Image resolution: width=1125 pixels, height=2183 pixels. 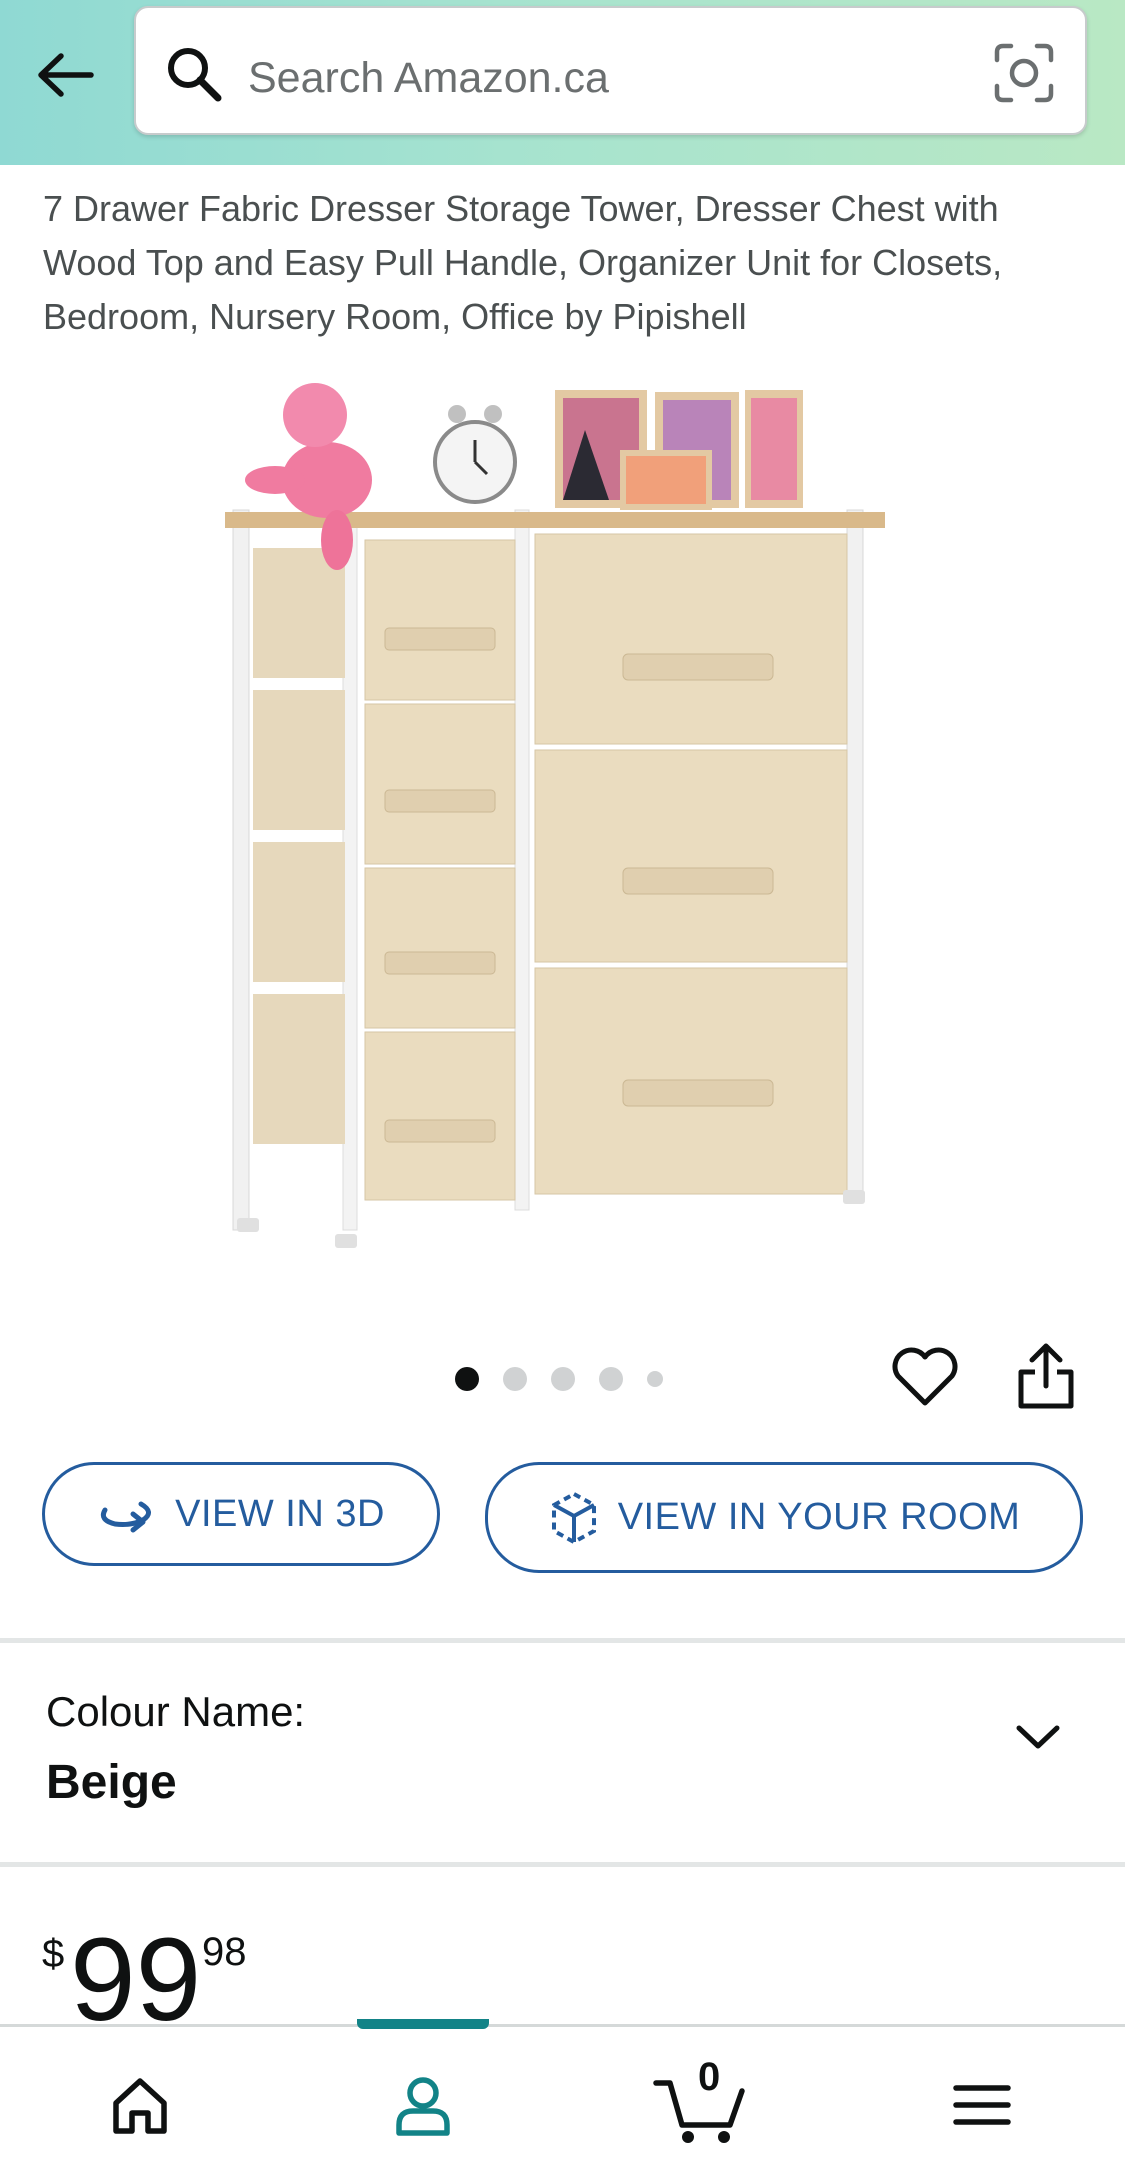 What do you see at coordinates (126, 1517) in the screenshot?
I see `rotate-3d-icon` at bounding box center [126, 1517].